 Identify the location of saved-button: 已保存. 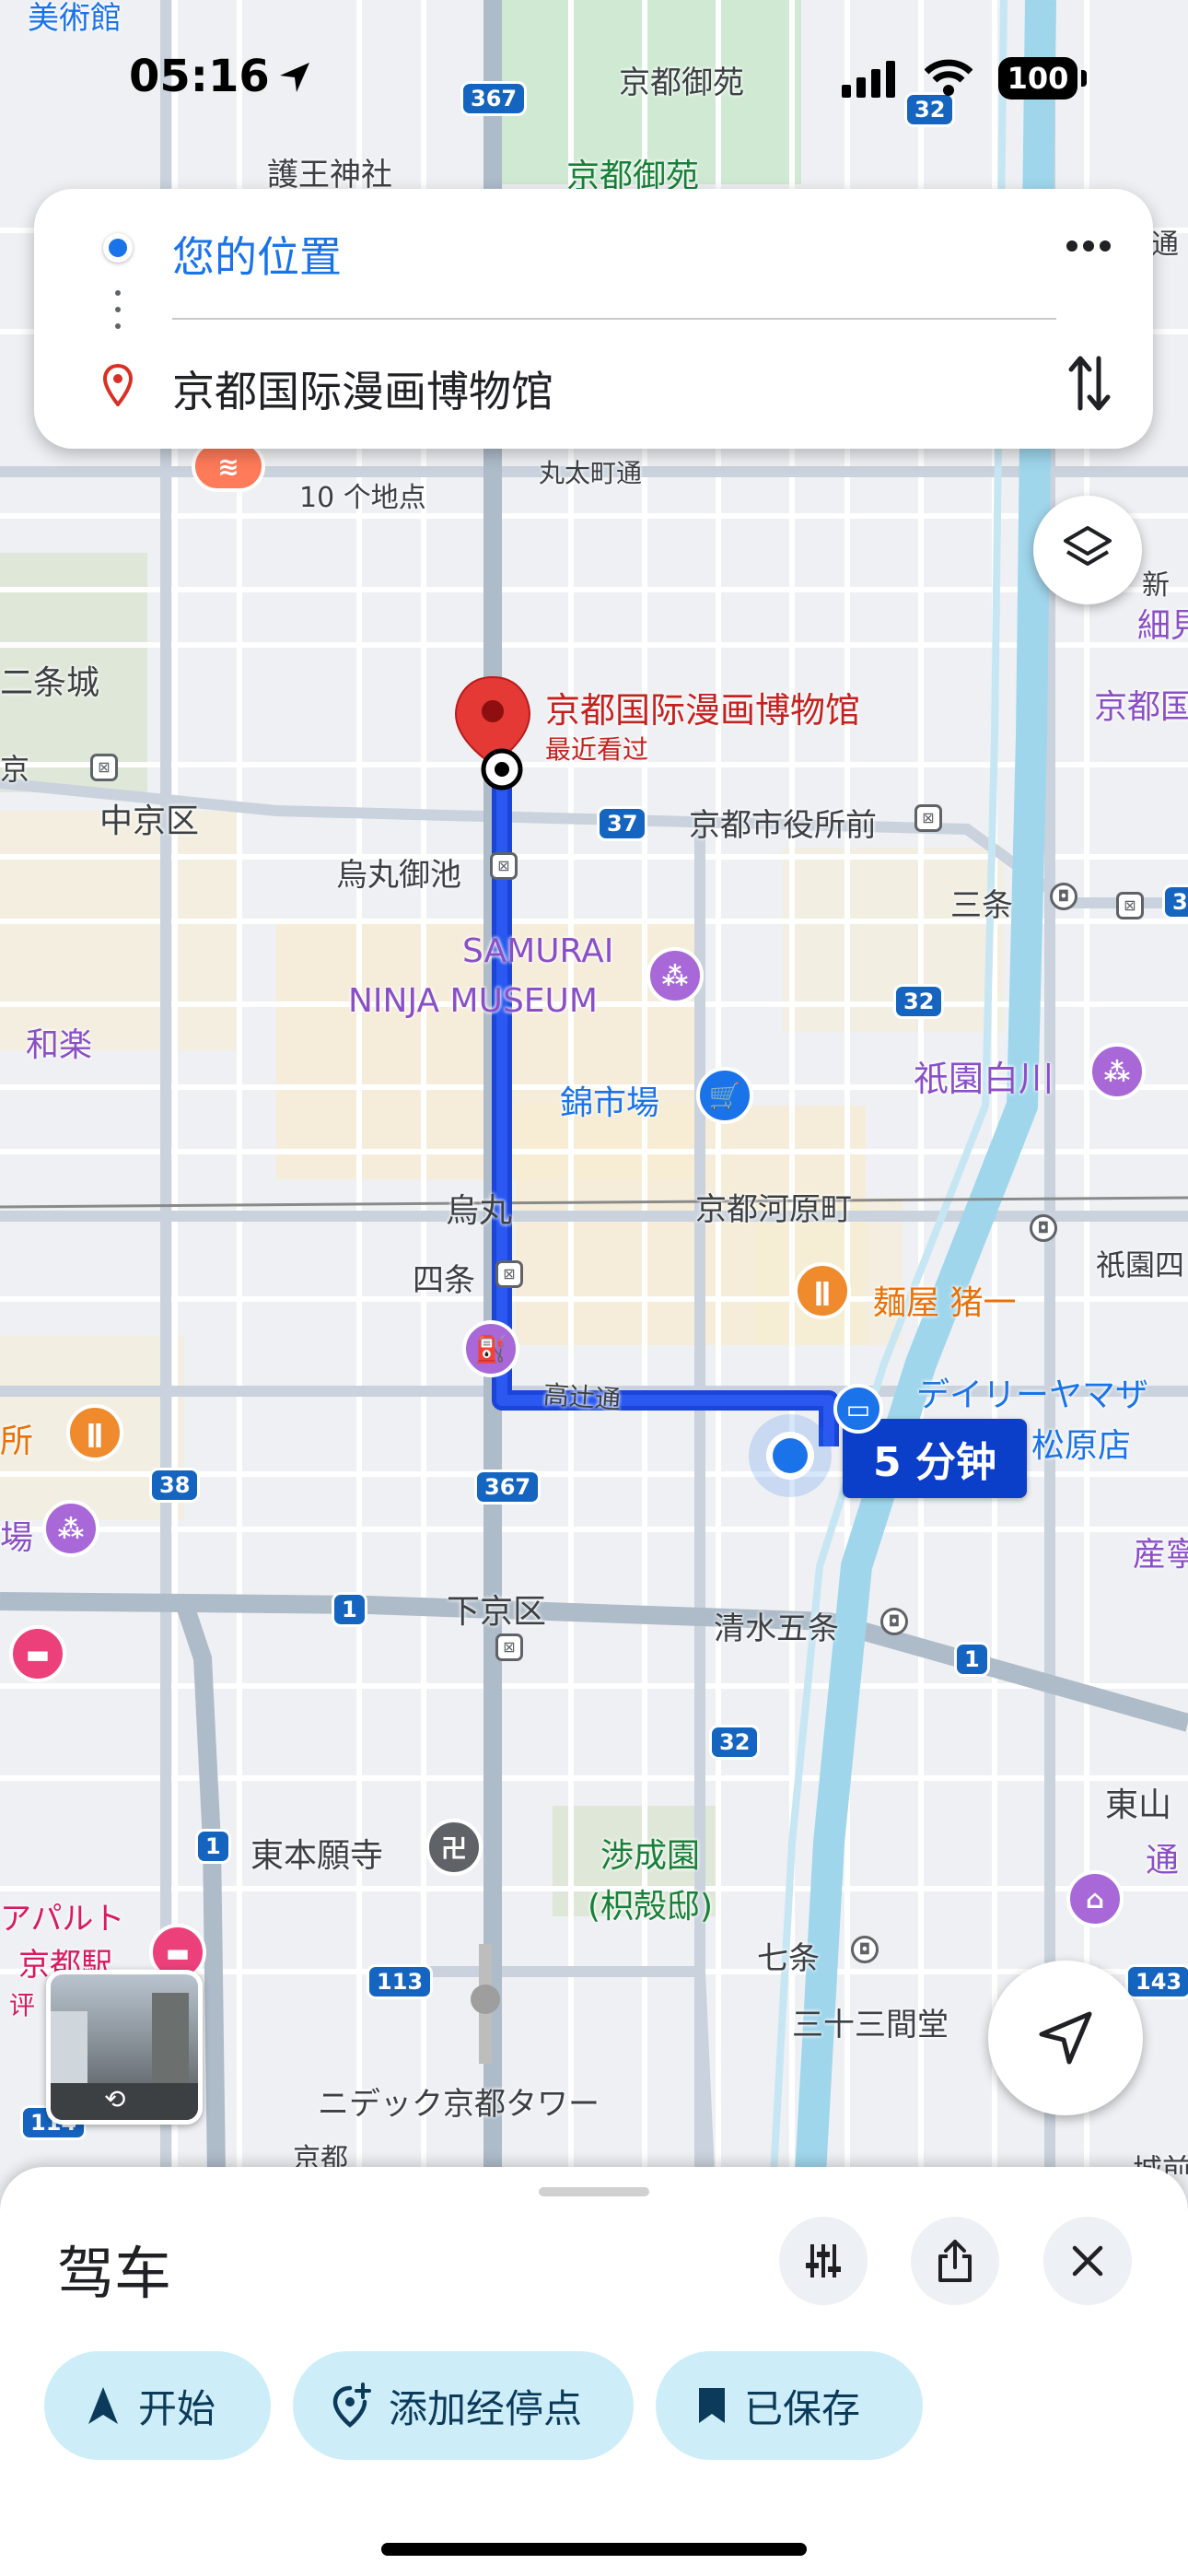
(789, 2405).